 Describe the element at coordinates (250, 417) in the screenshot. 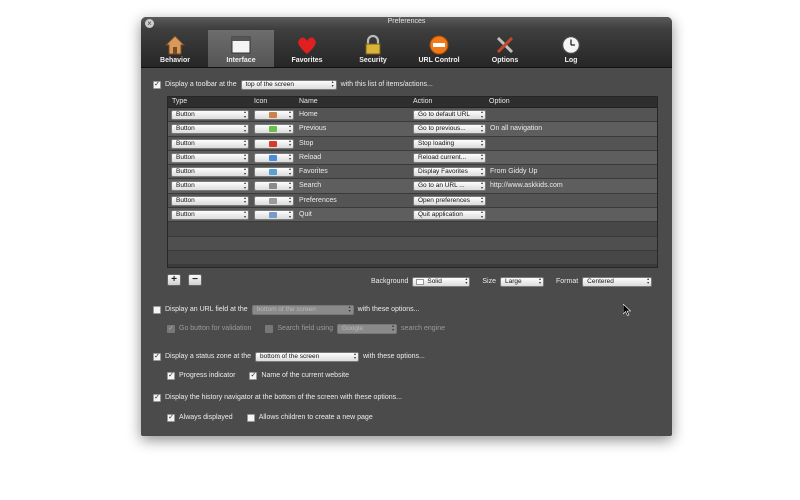

I see `children-new-page-checkbox` at that location.